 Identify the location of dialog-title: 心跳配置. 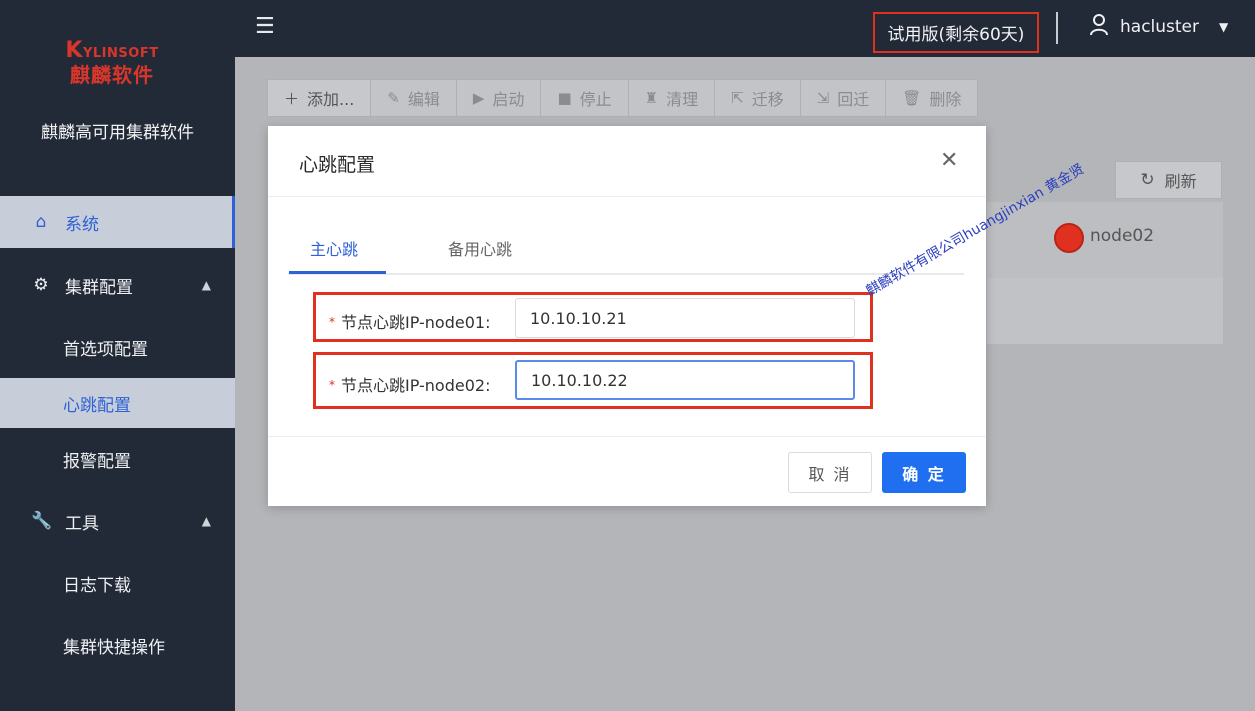
(337, 165).